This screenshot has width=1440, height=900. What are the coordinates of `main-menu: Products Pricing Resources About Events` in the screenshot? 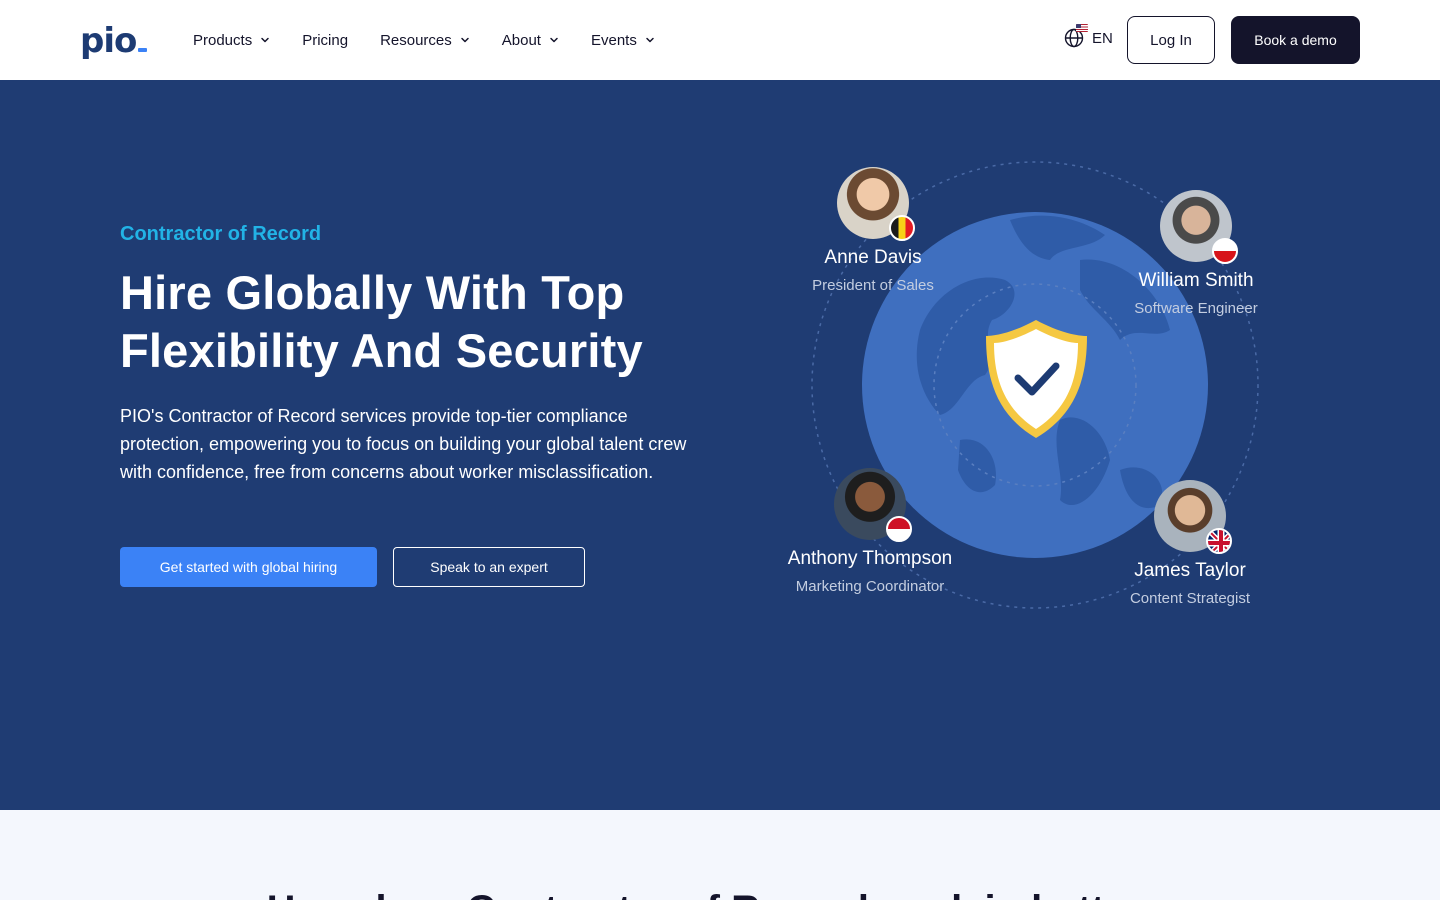 It's located at (440, 40).